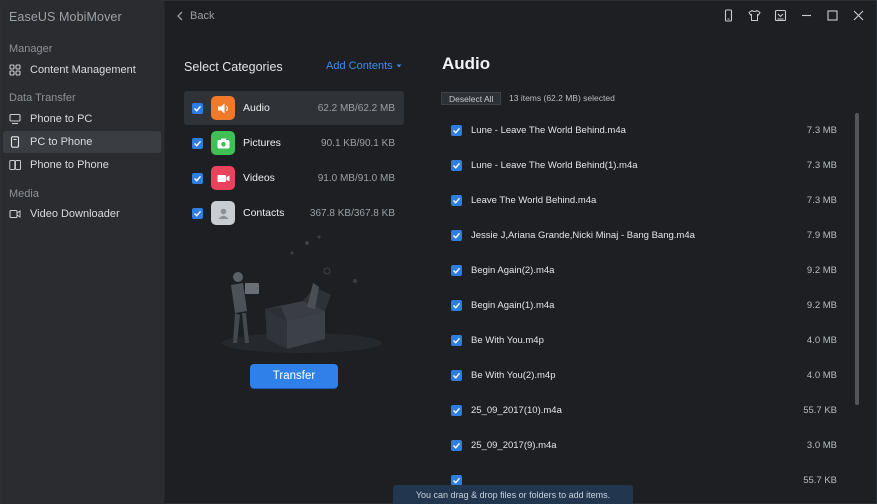 Image resolution: width=877 pixels, height=504 pixels. I want to click on sidebar-item-phone-to-pc: Phone to PC, so click(82, 119).